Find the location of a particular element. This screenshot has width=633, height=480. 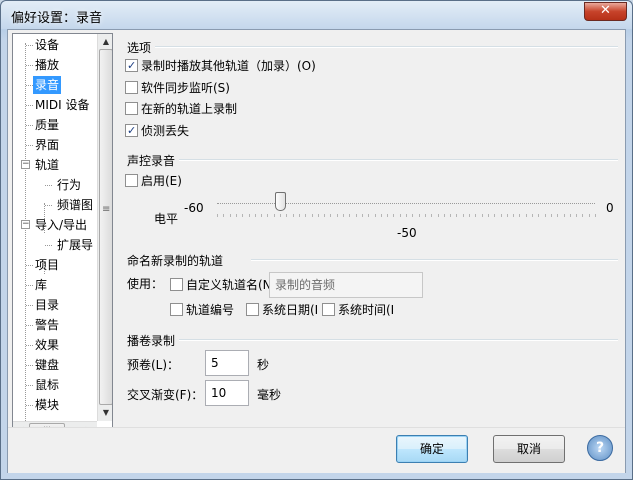

sidebar-item-quality: 质量 is located at coordinates (47, 125).